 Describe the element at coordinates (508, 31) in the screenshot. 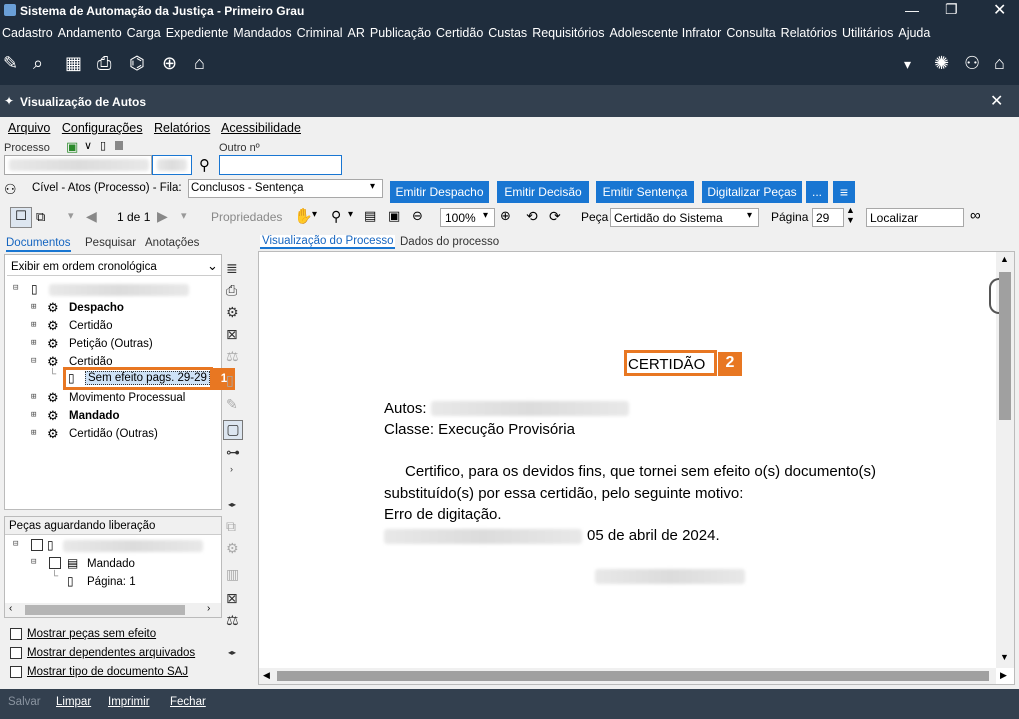

I see `menu-custas: Custas` at that location.